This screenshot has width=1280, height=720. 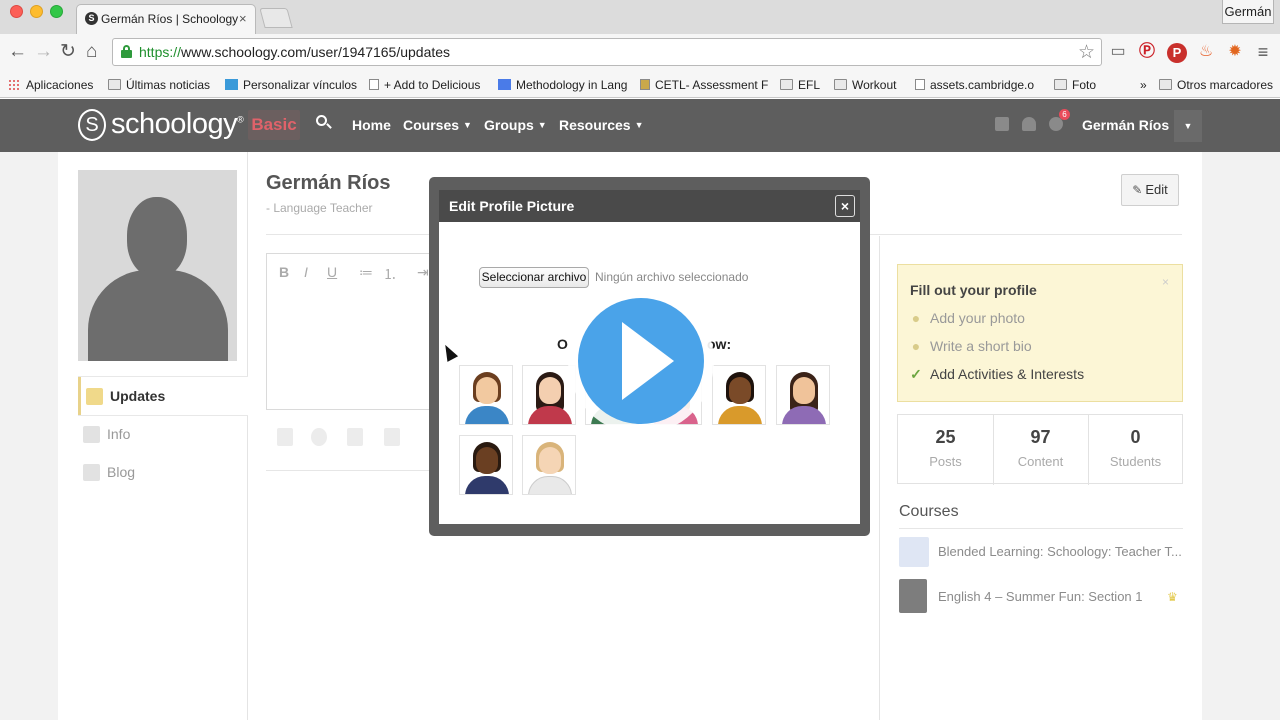 I want to click on bookmarks-overflow-icon: », so click(x=1143, y=85).